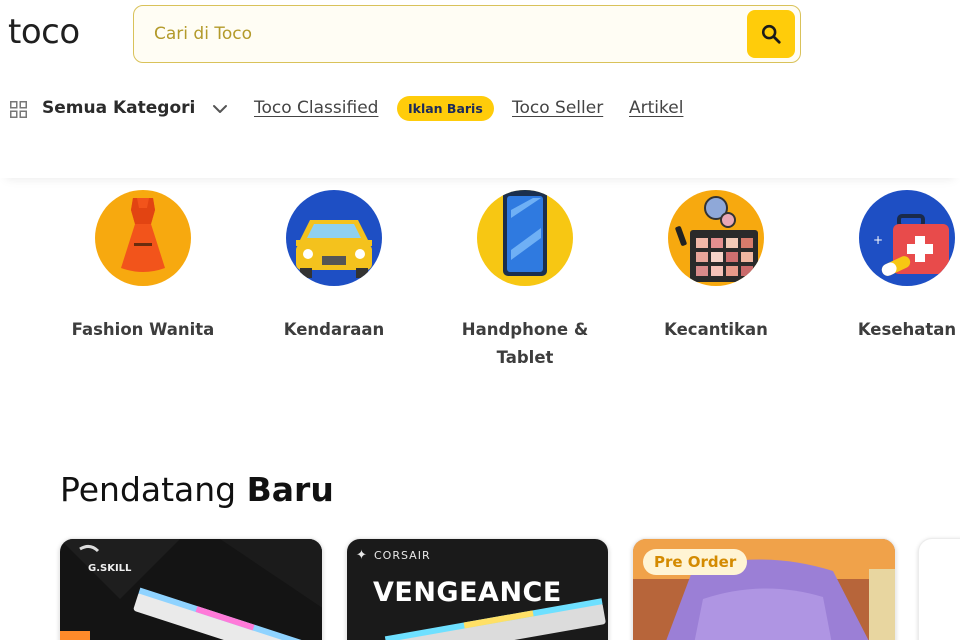 The image size is (960, 640). What do you see at coordinates (557, 108) in the screenshot?
I see `toco-seller-link: Toco Seller` at bounding box center [557, 108].